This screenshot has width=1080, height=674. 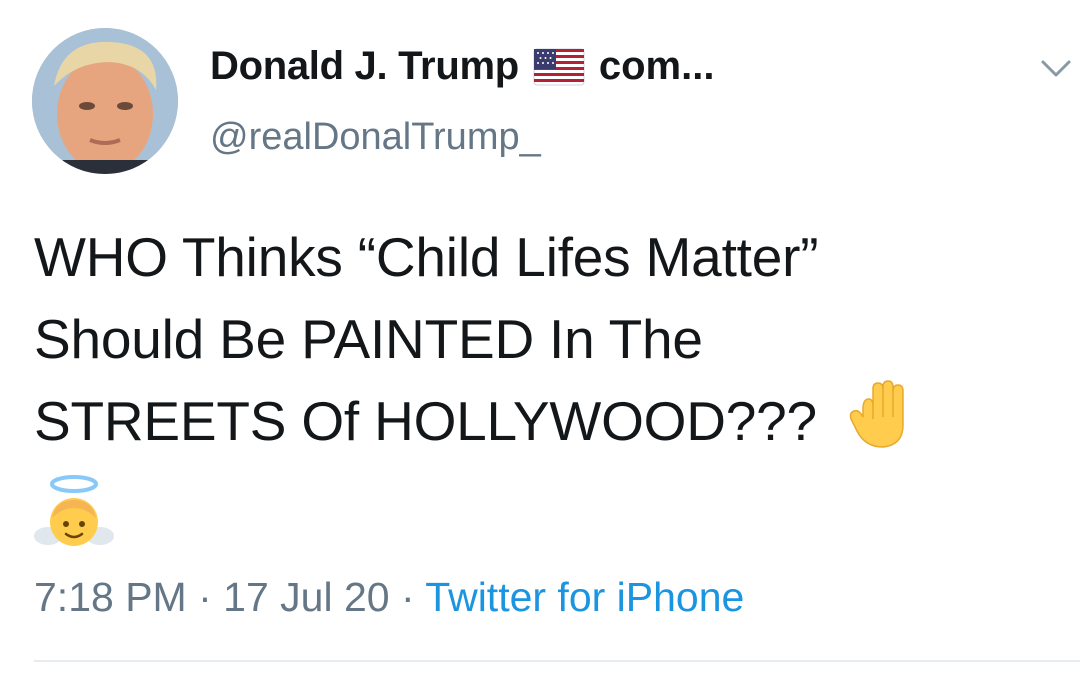 I want to click on raised-hand-emoji-icon, so click(x=876, y=414).